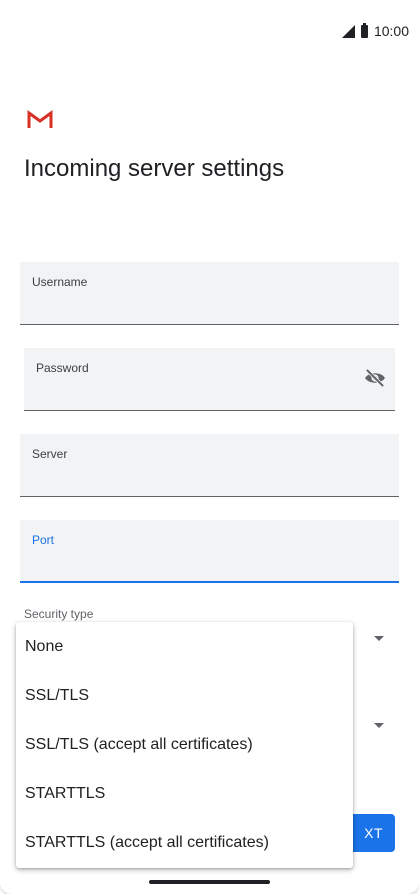 The height and width of the screenshot is (894, 419). Describe the element at coordinates (154, 168) in the screenshot. I see `page-title: Incoming server settings` at that location.